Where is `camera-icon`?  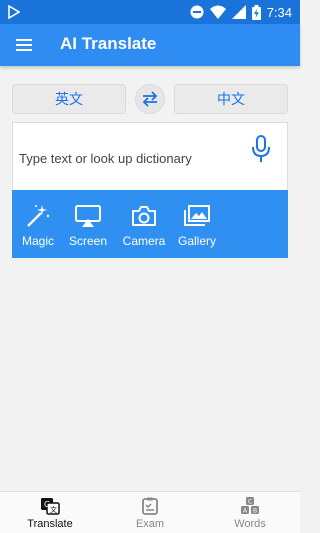
camera-icon is located at coordinates (144, 216).